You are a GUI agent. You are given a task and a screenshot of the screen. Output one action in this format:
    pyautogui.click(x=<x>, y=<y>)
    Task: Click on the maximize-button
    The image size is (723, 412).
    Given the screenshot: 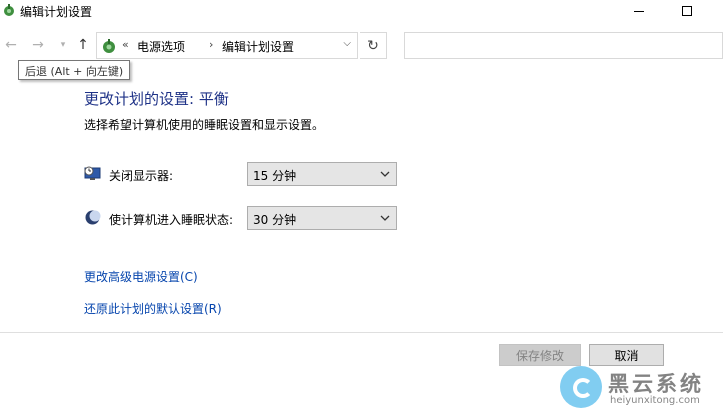 What is the action you would take?
    pyautogui.click(x=687, y=11)
    